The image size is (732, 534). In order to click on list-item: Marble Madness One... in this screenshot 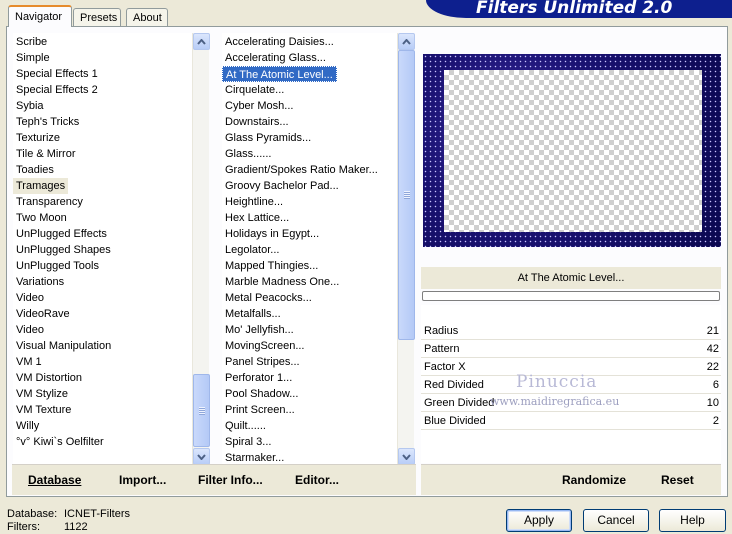, I will do `click(282, 282)`.